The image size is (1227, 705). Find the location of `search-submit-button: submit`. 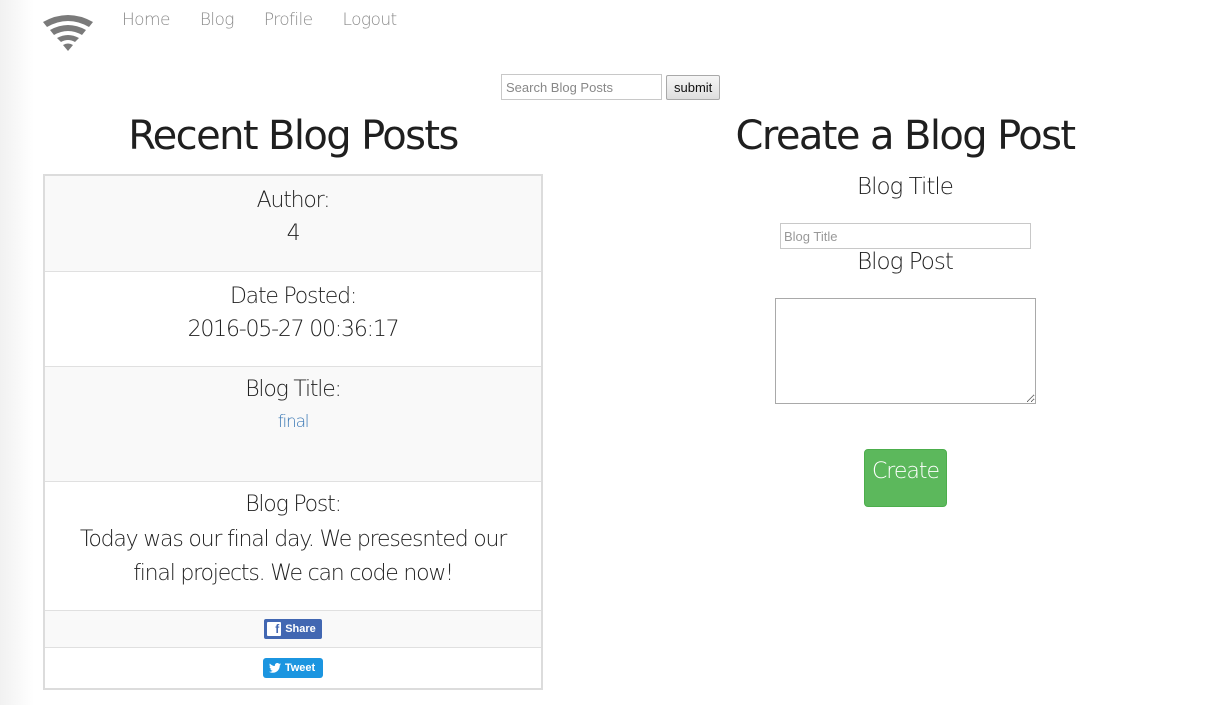

search-submit-button: submit is located at coordinates (693, 87).